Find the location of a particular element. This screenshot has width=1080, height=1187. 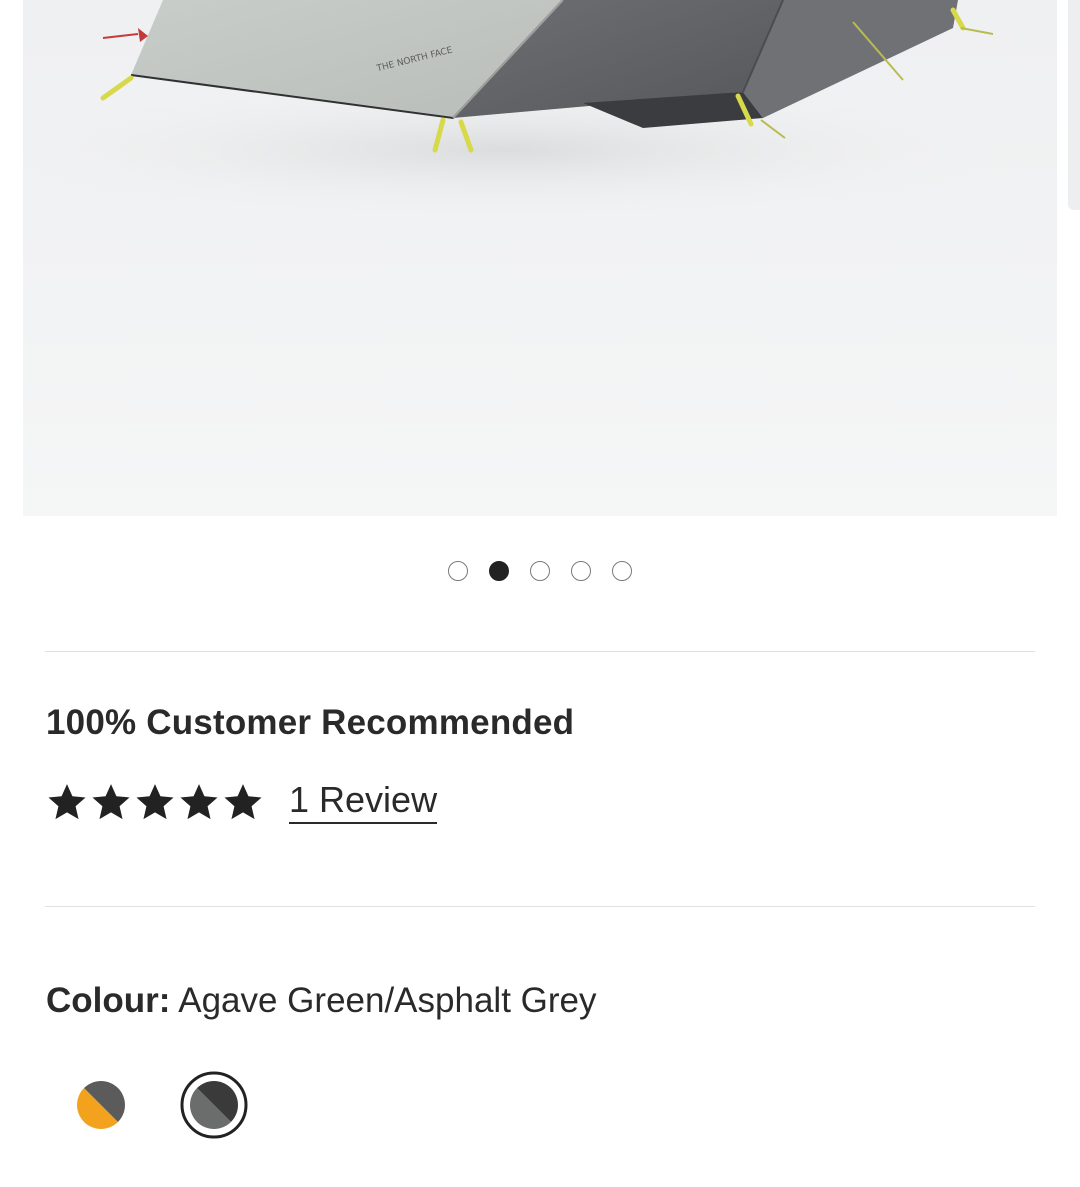

colour-selection: Colour: Agave Green/Asphalt Grey is located at coordinates (321, 1001).